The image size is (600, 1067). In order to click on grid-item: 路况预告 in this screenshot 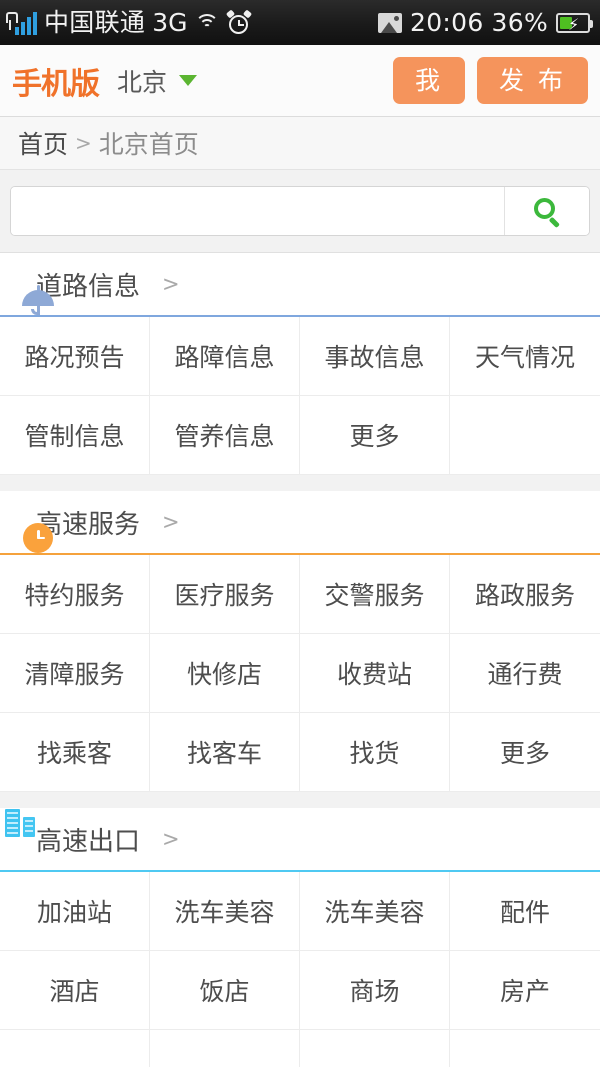, I will do `click(75, 356)`.